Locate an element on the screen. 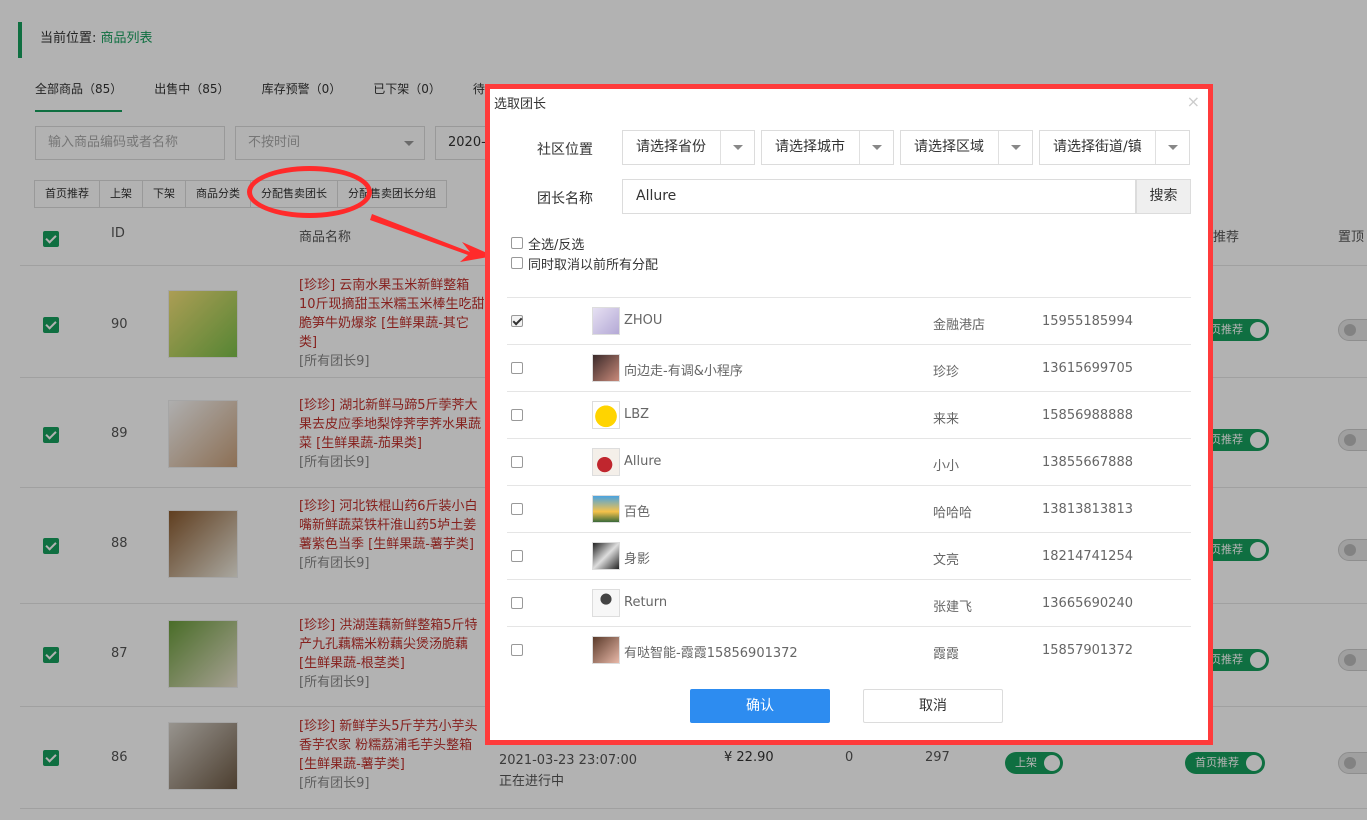  leader-phone: 15857901372 is located at coordinates (1087, 650).